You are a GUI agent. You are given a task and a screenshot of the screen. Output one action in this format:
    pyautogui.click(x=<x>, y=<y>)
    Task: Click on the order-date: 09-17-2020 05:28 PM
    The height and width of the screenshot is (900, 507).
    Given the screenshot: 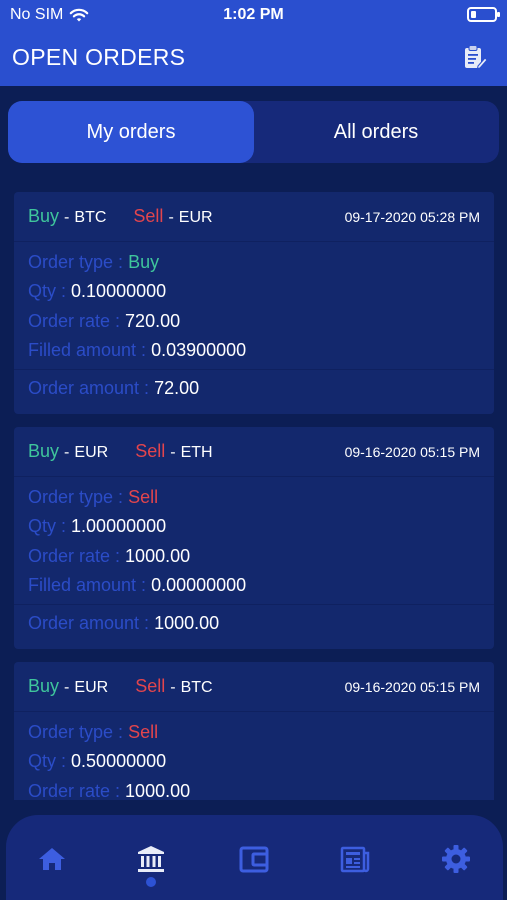 What is the action you would take?
    pyautogui.click(x=412, y=217)
    